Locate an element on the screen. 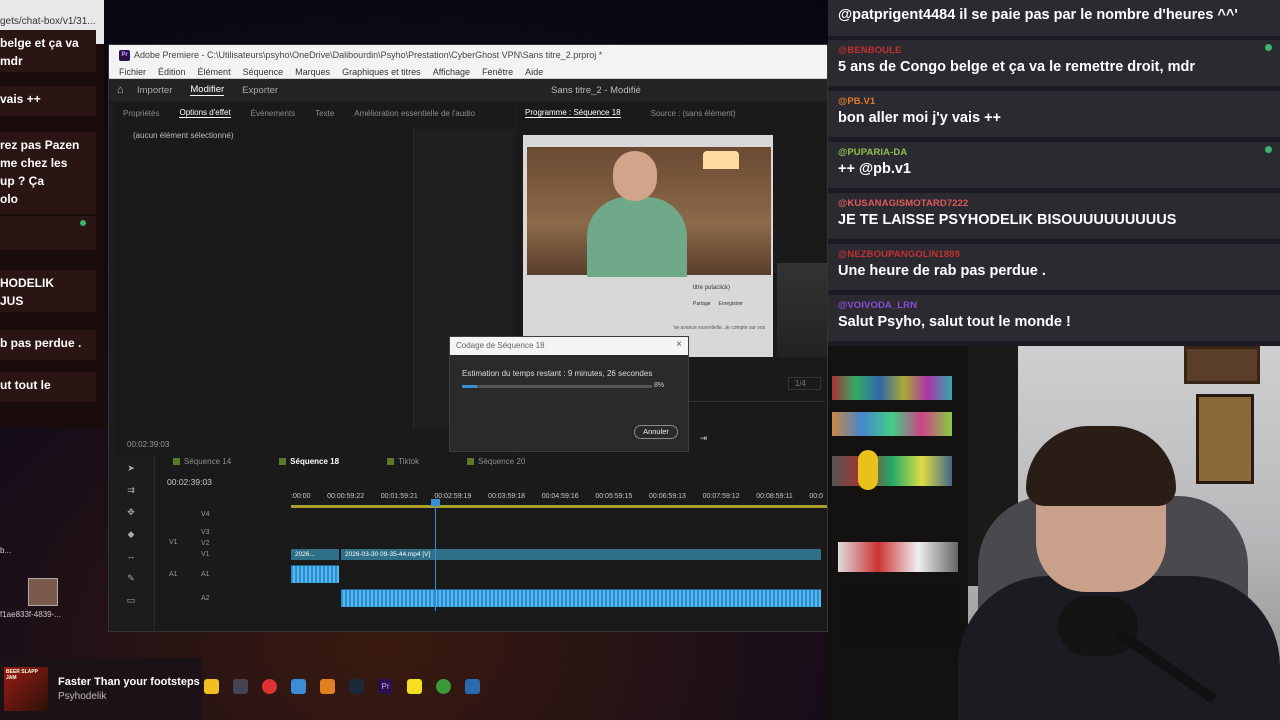  tab-programme: Programme : Séquence 18 is located at coordinates (573, 113).